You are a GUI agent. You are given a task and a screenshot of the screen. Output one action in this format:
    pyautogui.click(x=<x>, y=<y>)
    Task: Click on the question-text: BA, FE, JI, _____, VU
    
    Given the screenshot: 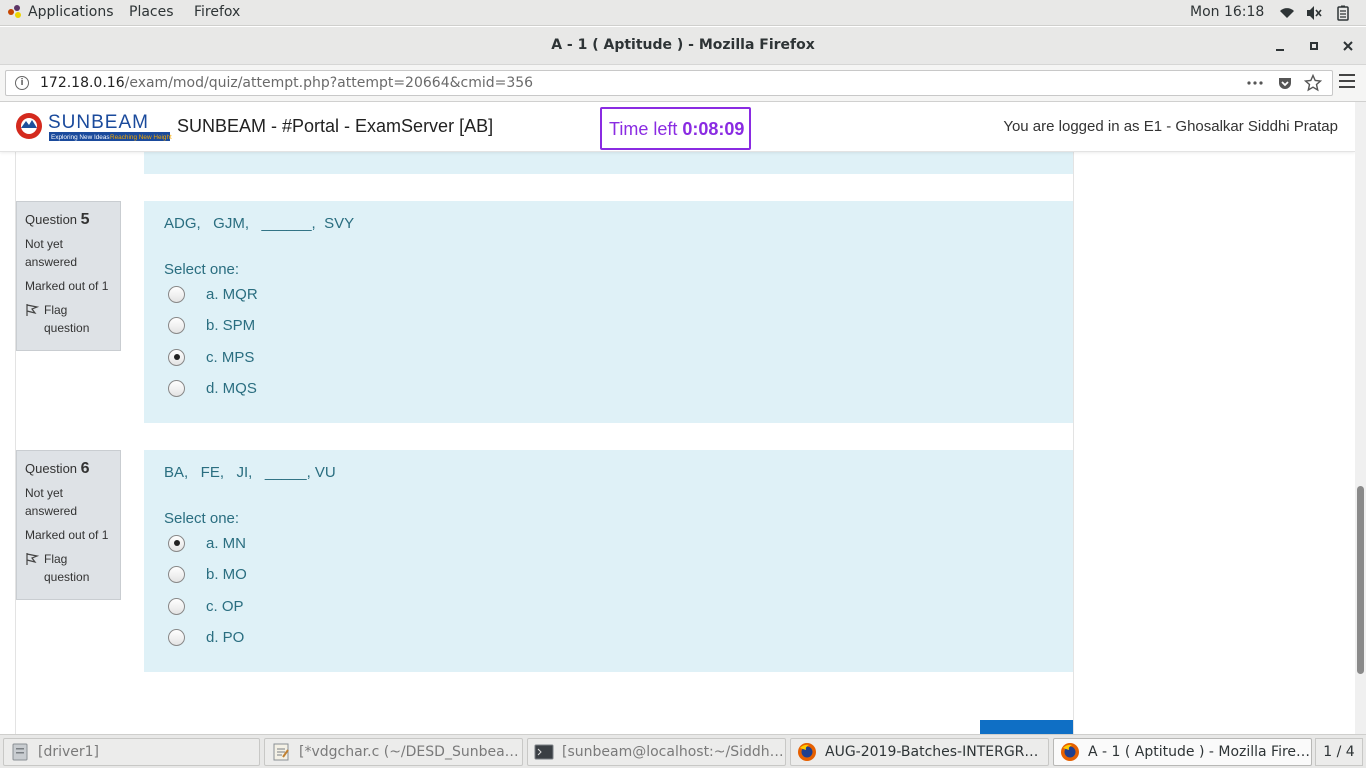 What is the action you would take?
    pyautogui.click(x=250, y=472)
    